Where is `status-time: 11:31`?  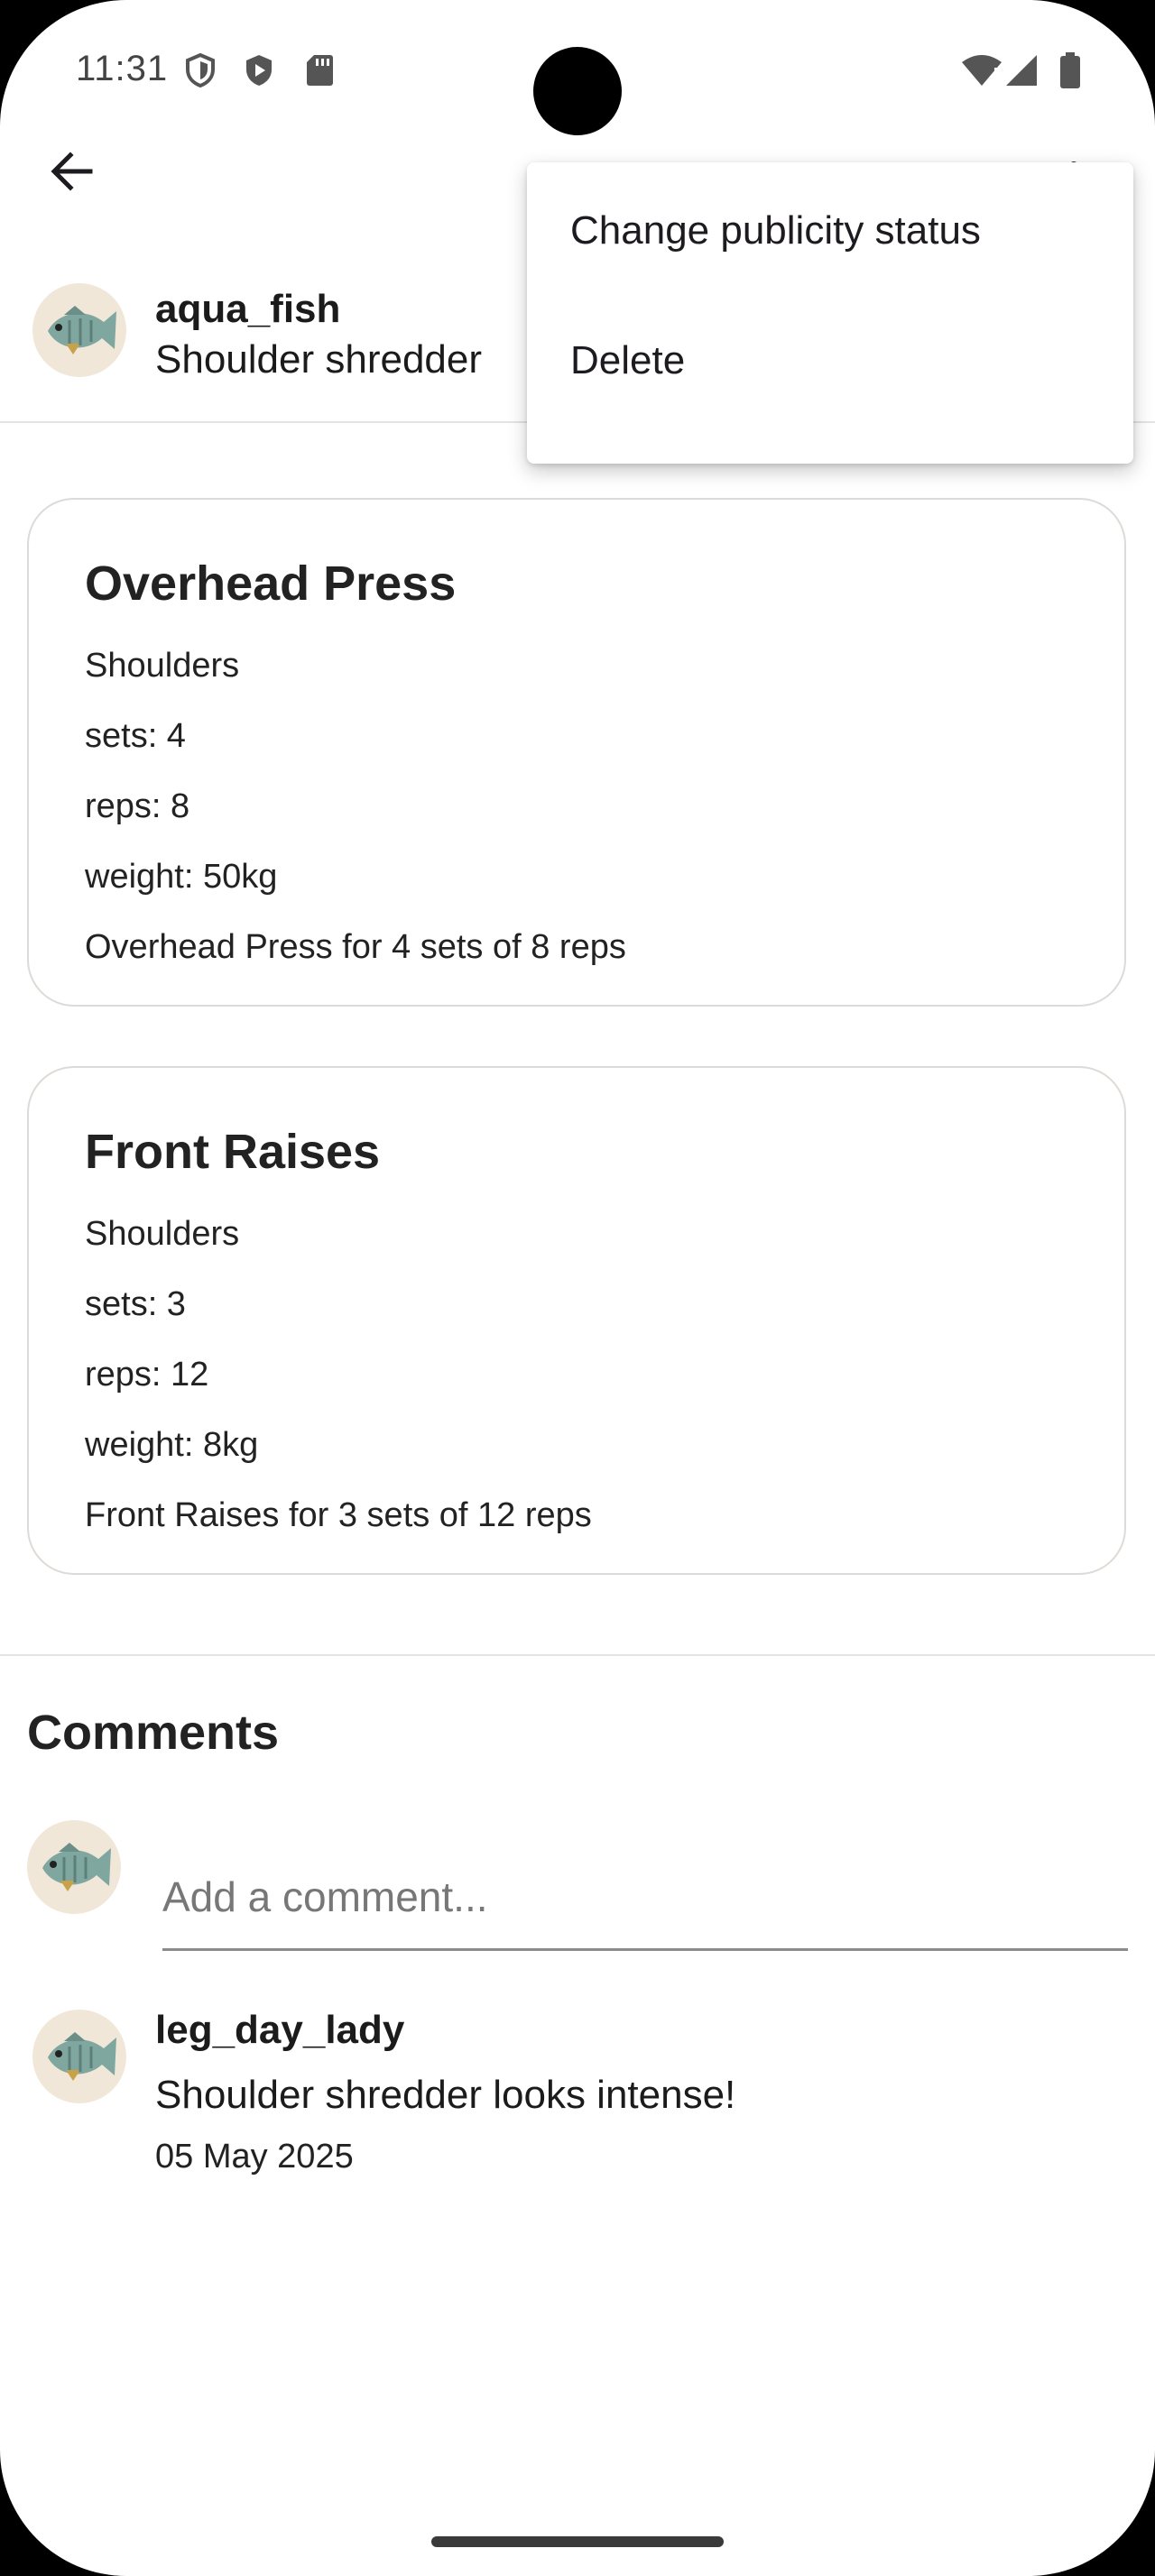
status-time: 11:31 is located at coordinates (122, 68).